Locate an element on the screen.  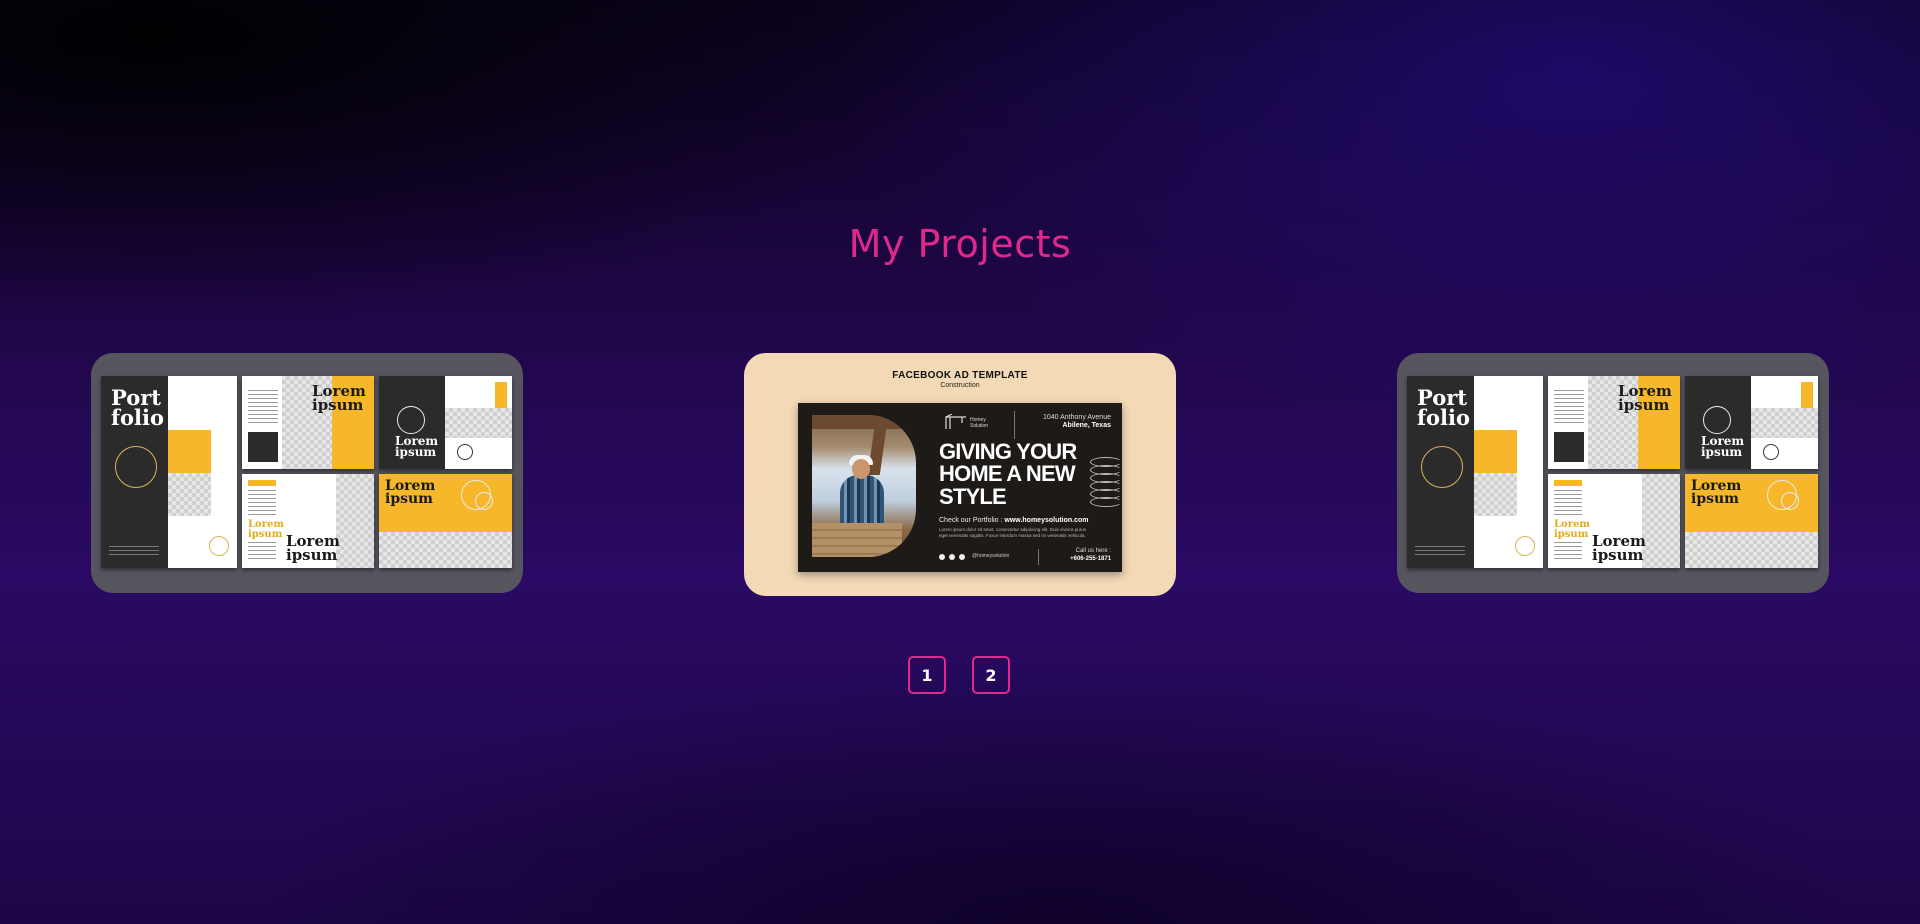
twitter-icon is located at coordinates (962, 557).